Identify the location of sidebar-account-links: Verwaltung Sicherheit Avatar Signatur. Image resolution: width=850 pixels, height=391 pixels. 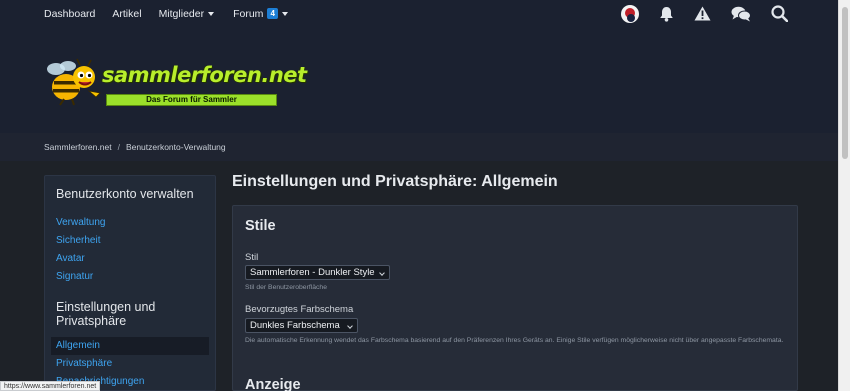
(130, 250).